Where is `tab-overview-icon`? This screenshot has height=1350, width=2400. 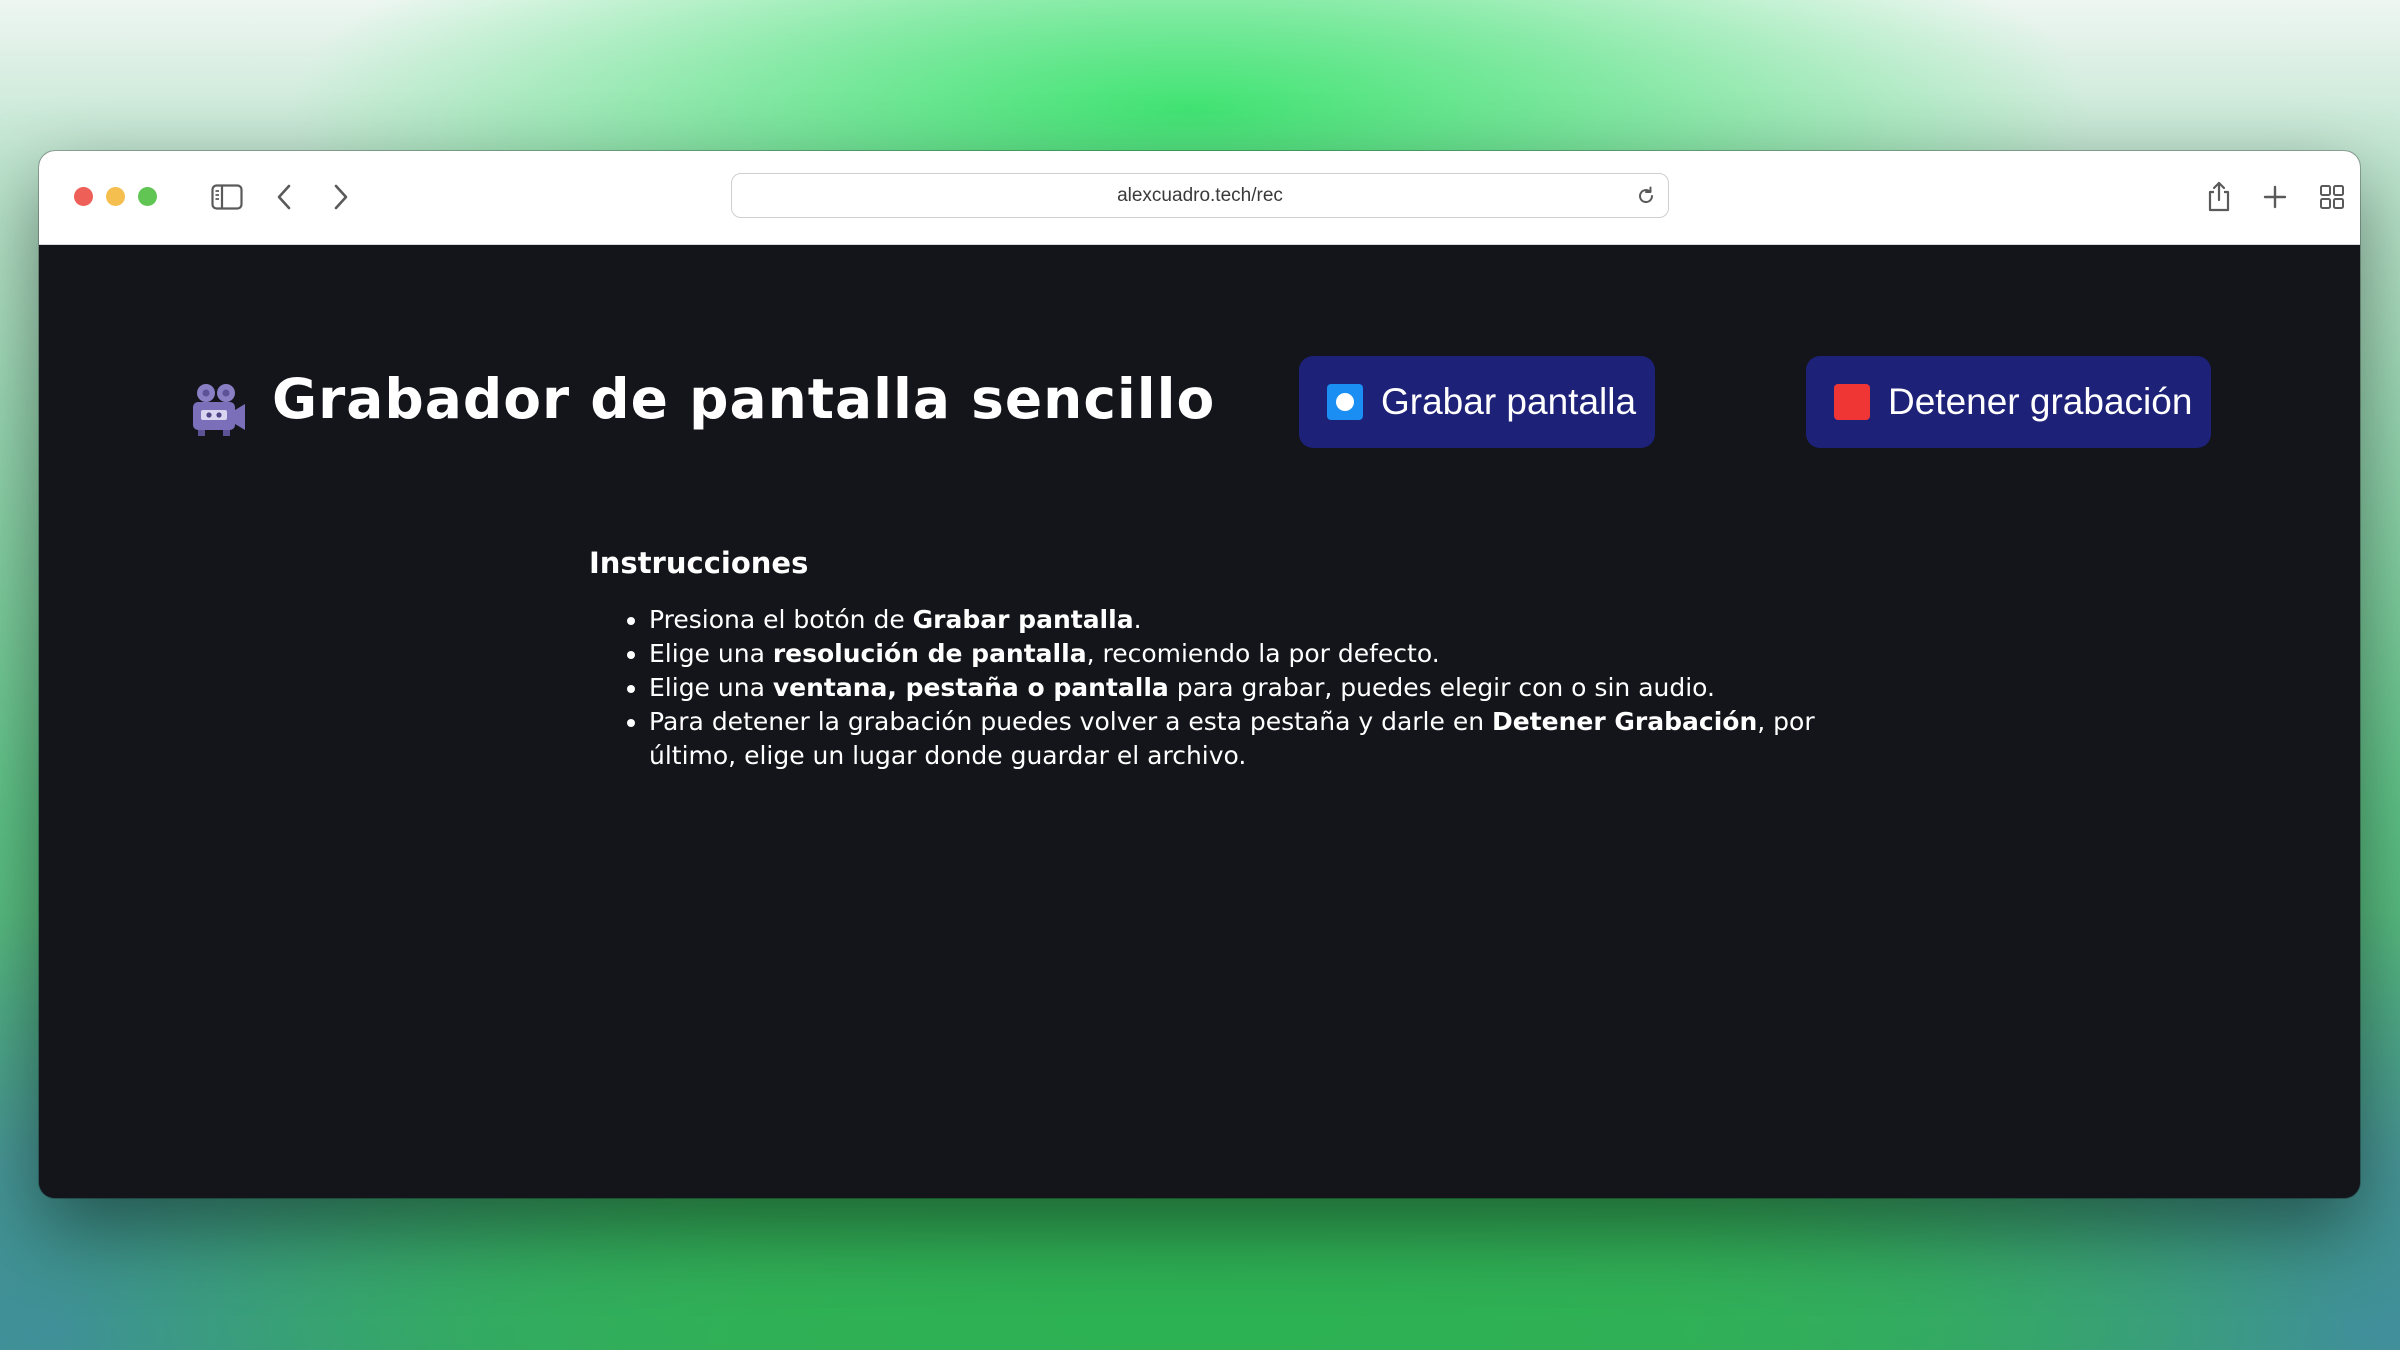
tab-overview-icon is located at coordinates (2332, 197).